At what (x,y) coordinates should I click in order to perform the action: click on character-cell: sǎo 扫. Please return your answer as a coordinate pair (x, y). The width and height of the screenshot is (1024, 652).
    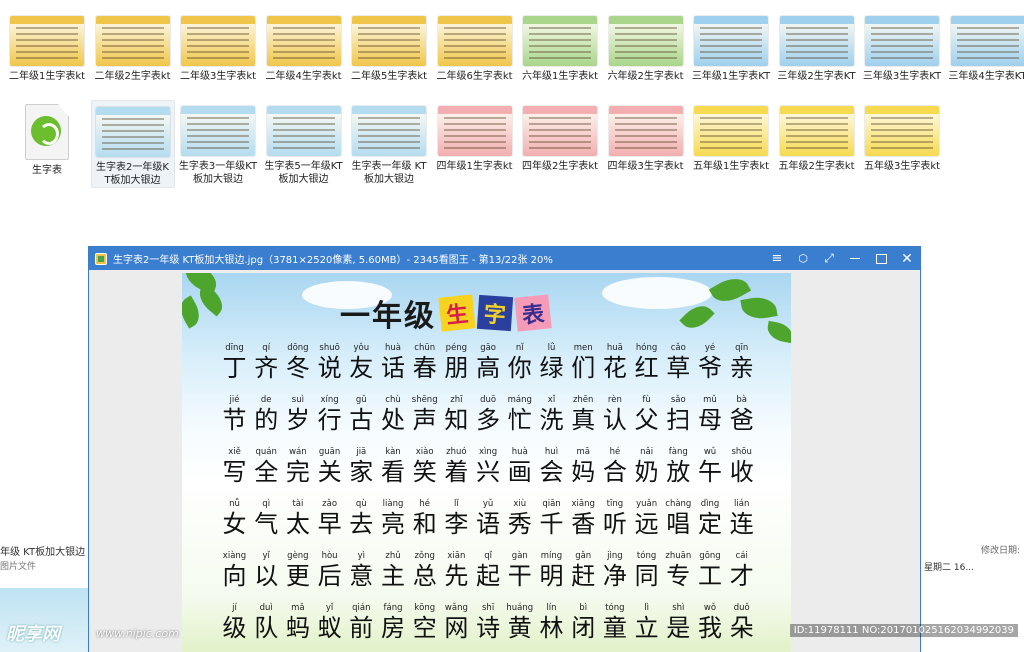
    Looking at the image, I should click on (678, 414).